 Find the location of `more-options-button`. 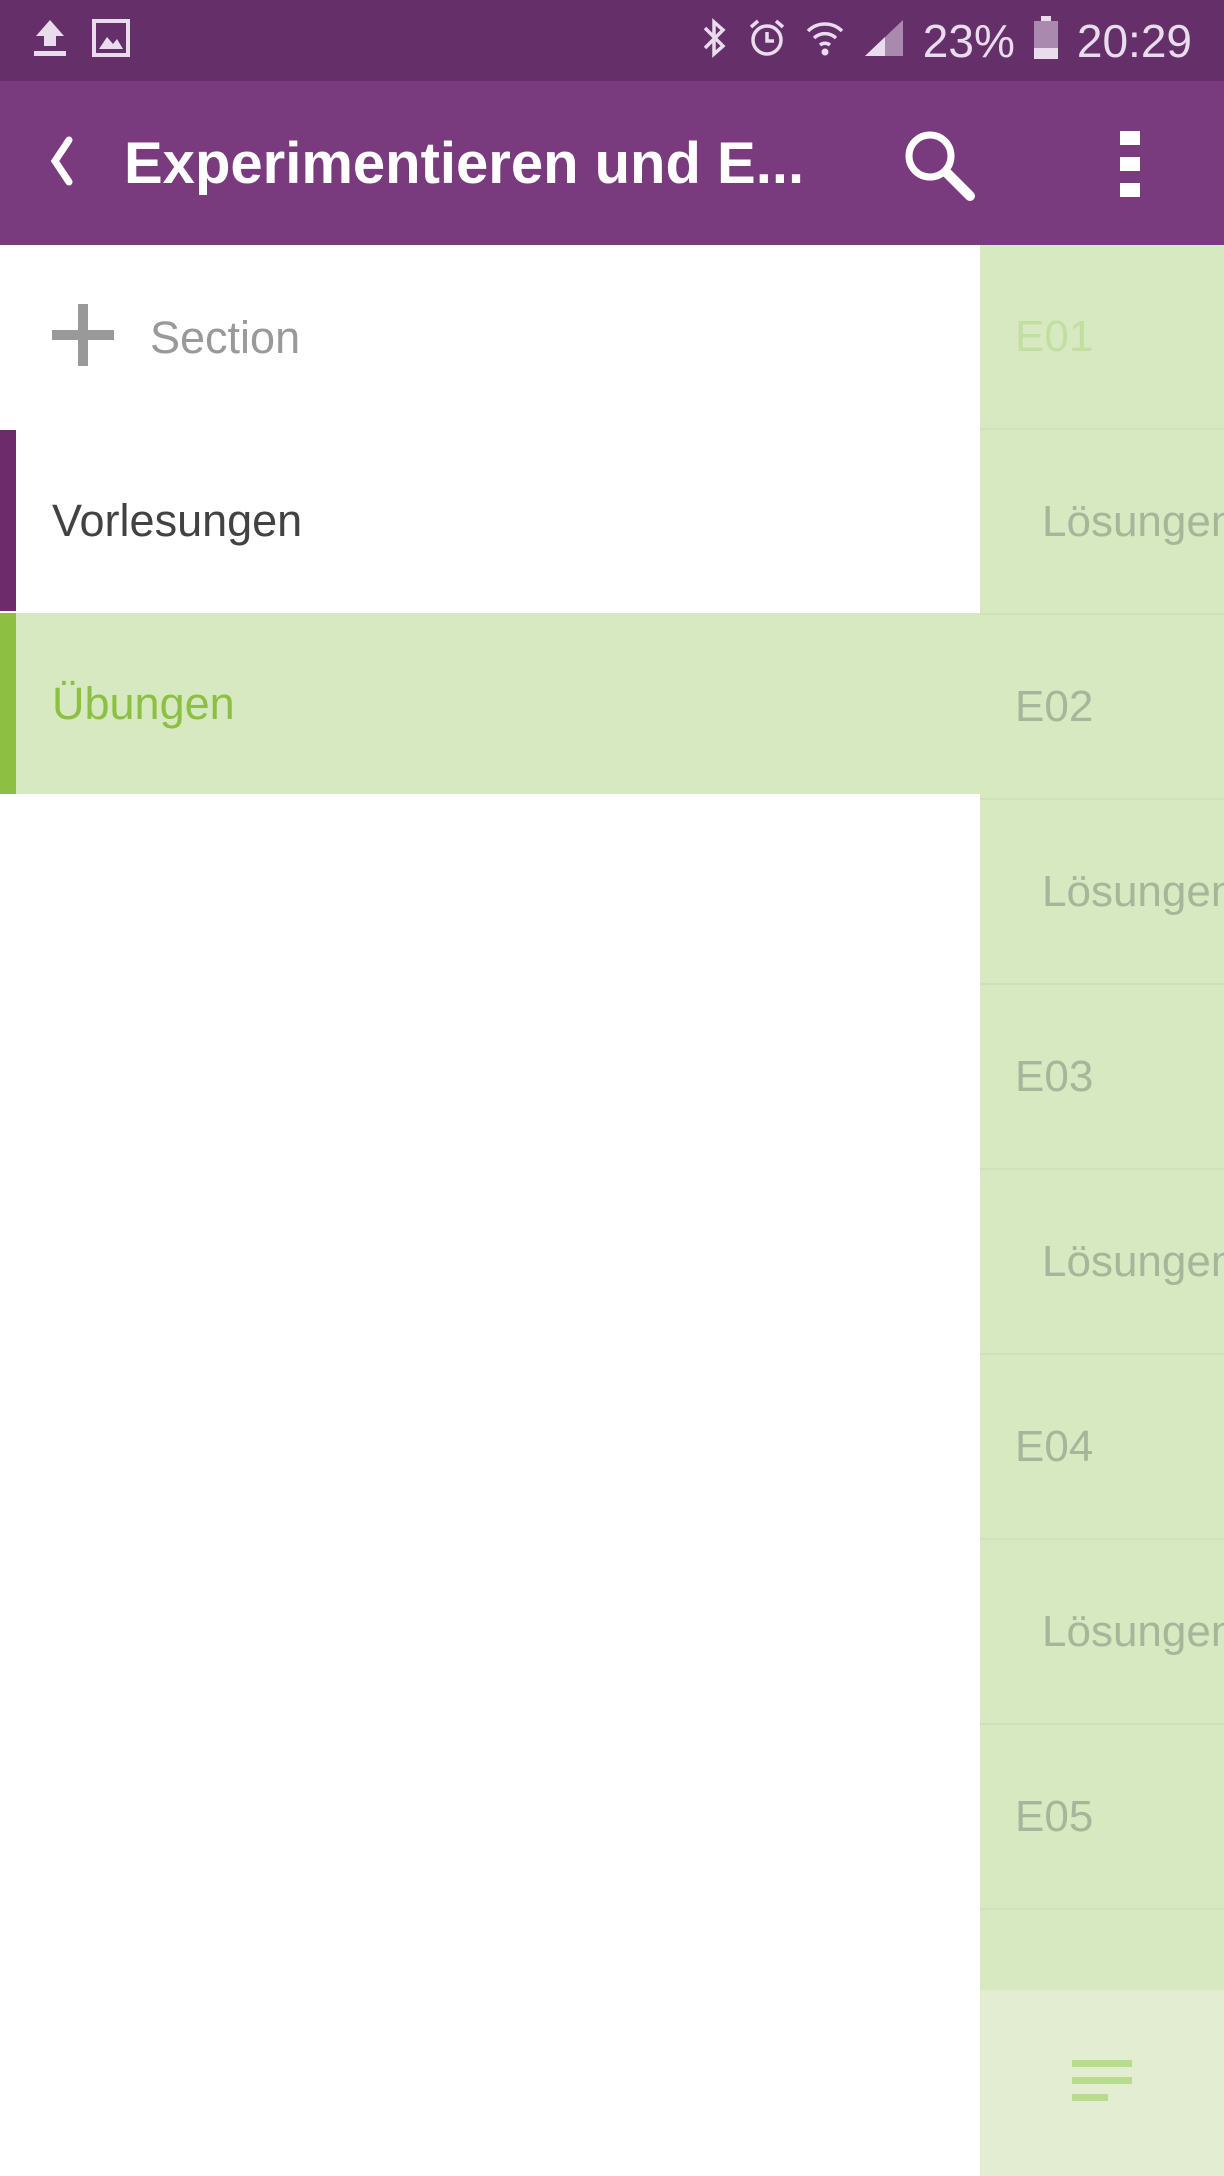

more-options-button is located at coordinates (1130, 166).